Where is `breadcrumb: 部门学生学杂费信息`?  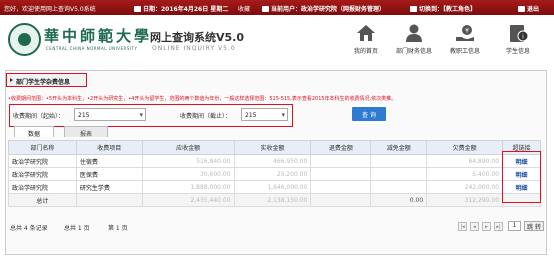
breadcrumb: 部门学生学杂费信息 is located at coordinates (46, 80).